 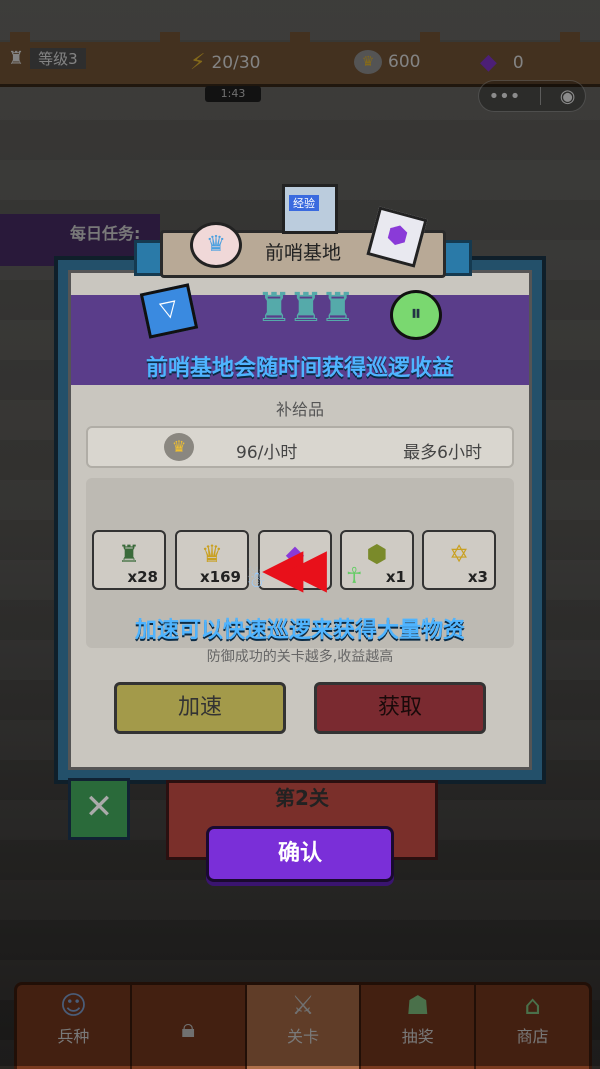 I want to click on reward-slot: ✡ x3, so click(x=459, y=560).